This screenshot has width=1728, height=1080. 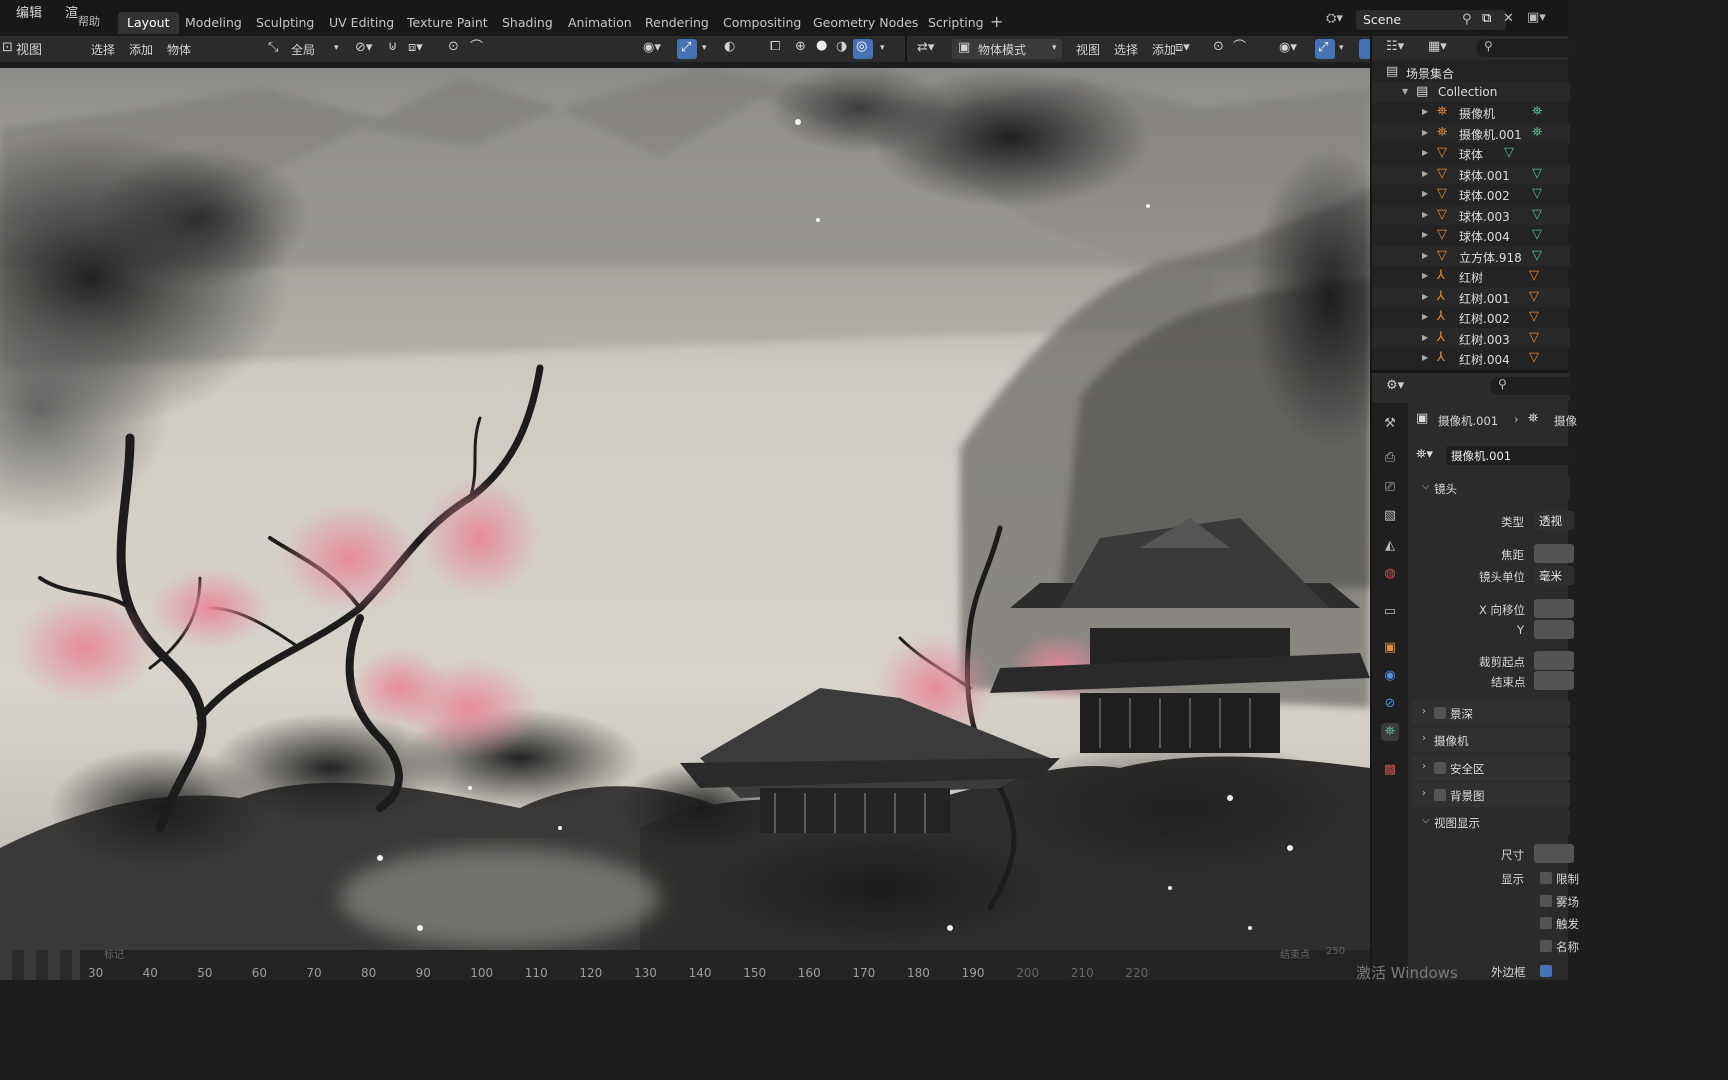 I want to click on outliner-item: ▶ ⅄ 红树.001 ▽, so click(x=1471, y=296).